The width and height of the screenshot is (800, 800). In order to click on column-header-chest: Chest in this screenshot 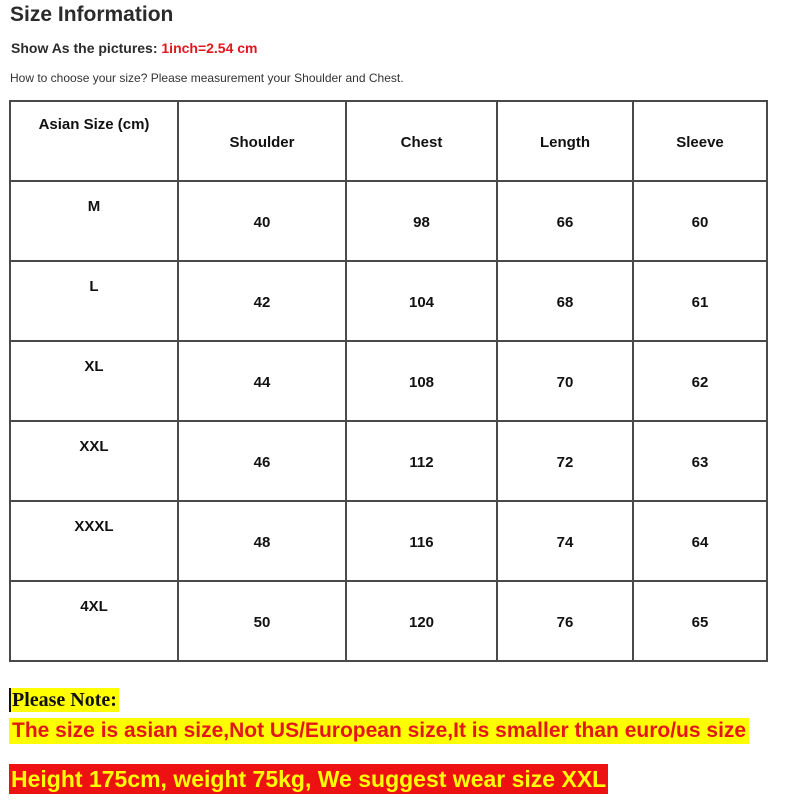, I will do `click(421, 141)`.